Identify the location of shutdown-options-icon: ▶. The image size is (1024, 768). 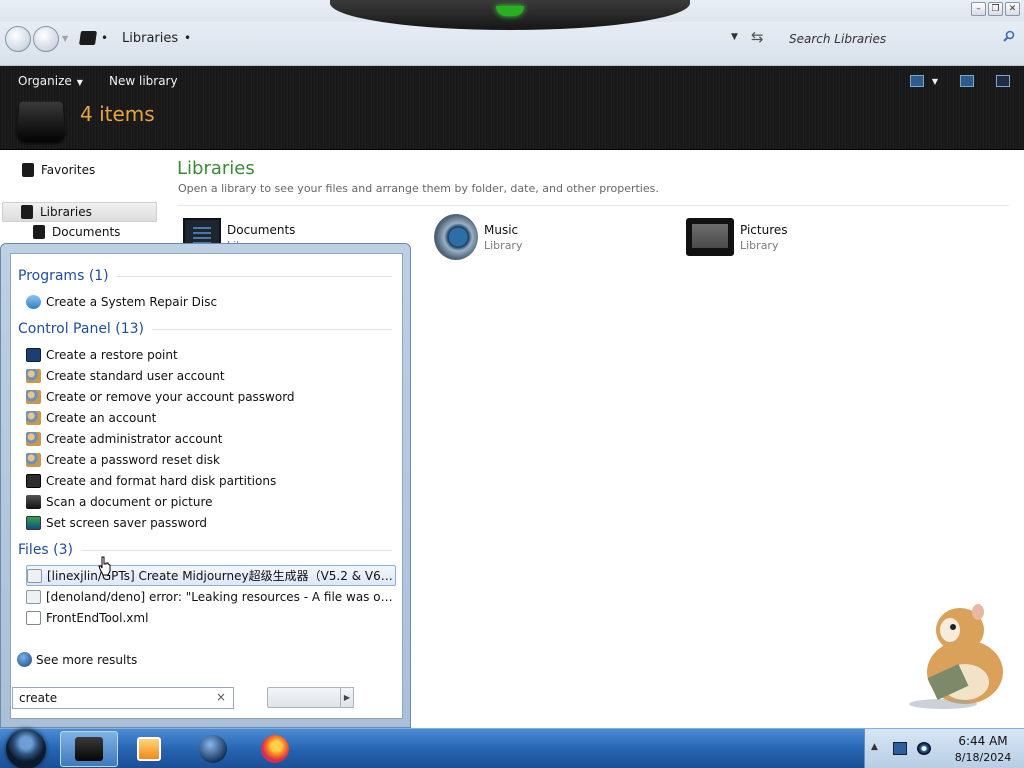
(347, 697).